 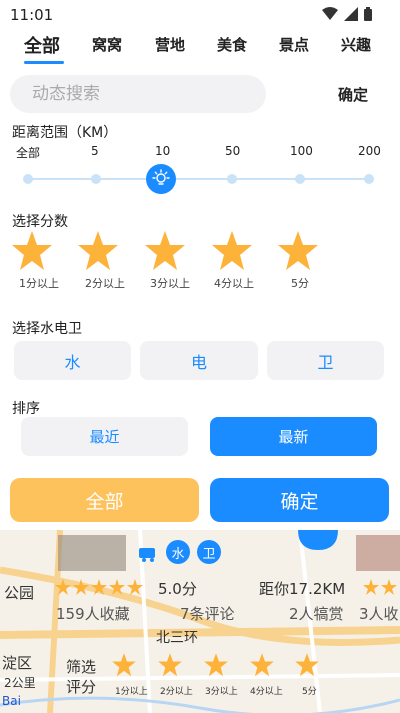 I want to click on signal-icon, so click(x=351, y=14).